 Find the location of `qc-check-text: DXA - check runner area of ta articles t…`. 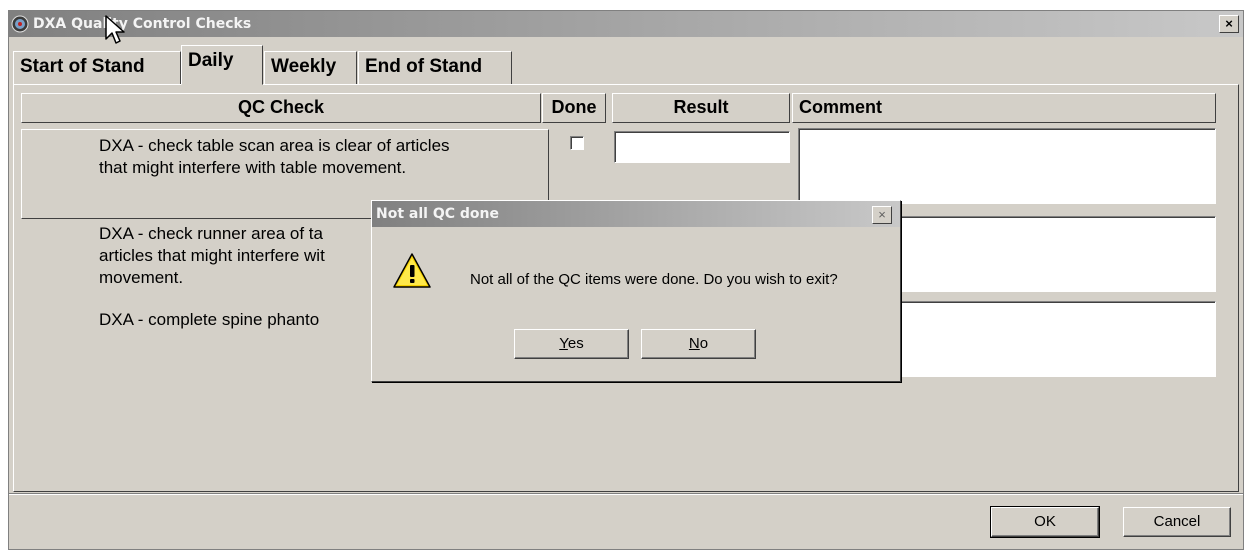

qc-check-text: DXA - check runner area of ta articles t… is located at coordinates (212, 256).